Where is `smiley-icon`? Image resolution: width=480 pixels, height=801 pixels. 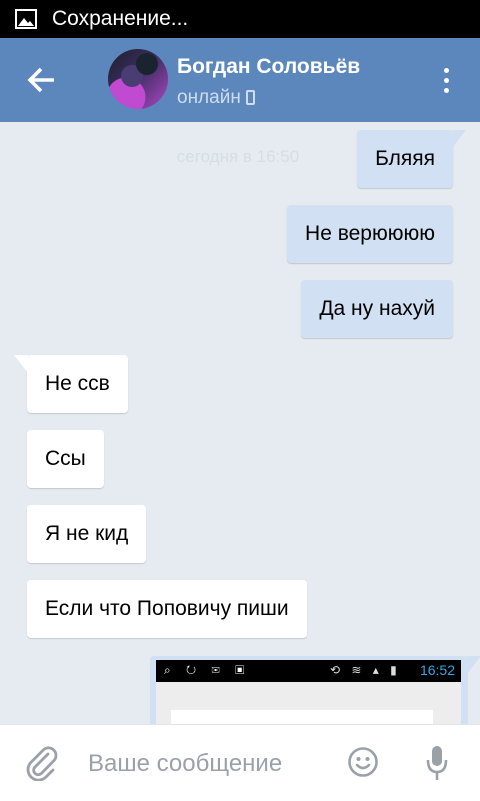
smiley-icon is located at coordinates (363, 762).